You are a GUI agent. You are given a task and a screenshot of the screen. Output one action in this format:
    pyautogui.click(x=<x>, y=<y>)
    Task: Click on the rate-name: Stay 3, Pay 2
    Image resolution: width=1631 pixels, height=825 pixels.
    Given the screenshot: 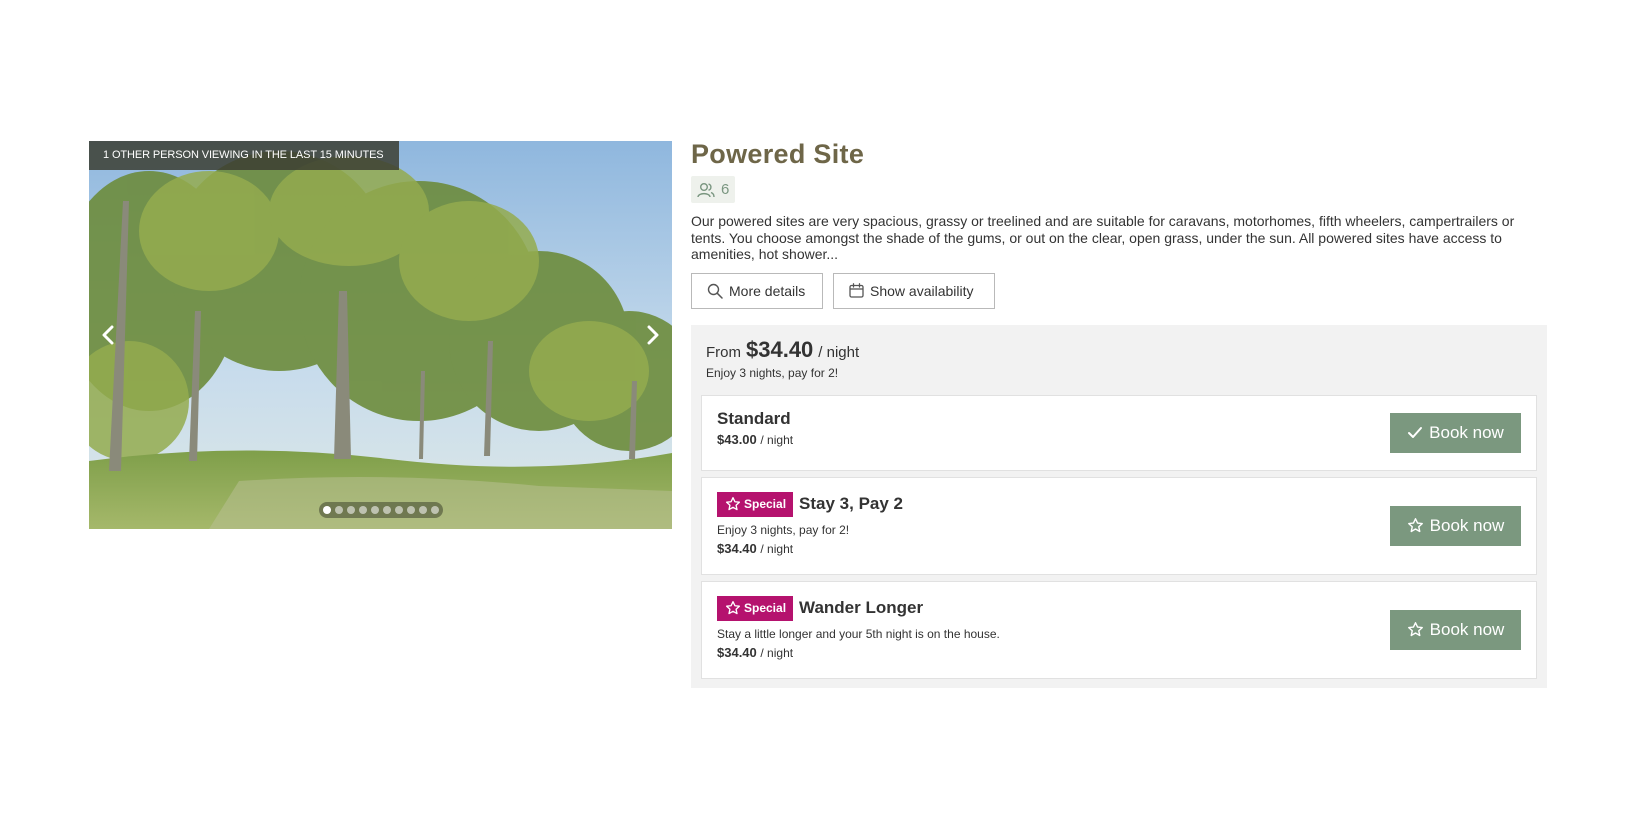 What is the action you would take?
    pyautogui.click(x=851, y=503)
    